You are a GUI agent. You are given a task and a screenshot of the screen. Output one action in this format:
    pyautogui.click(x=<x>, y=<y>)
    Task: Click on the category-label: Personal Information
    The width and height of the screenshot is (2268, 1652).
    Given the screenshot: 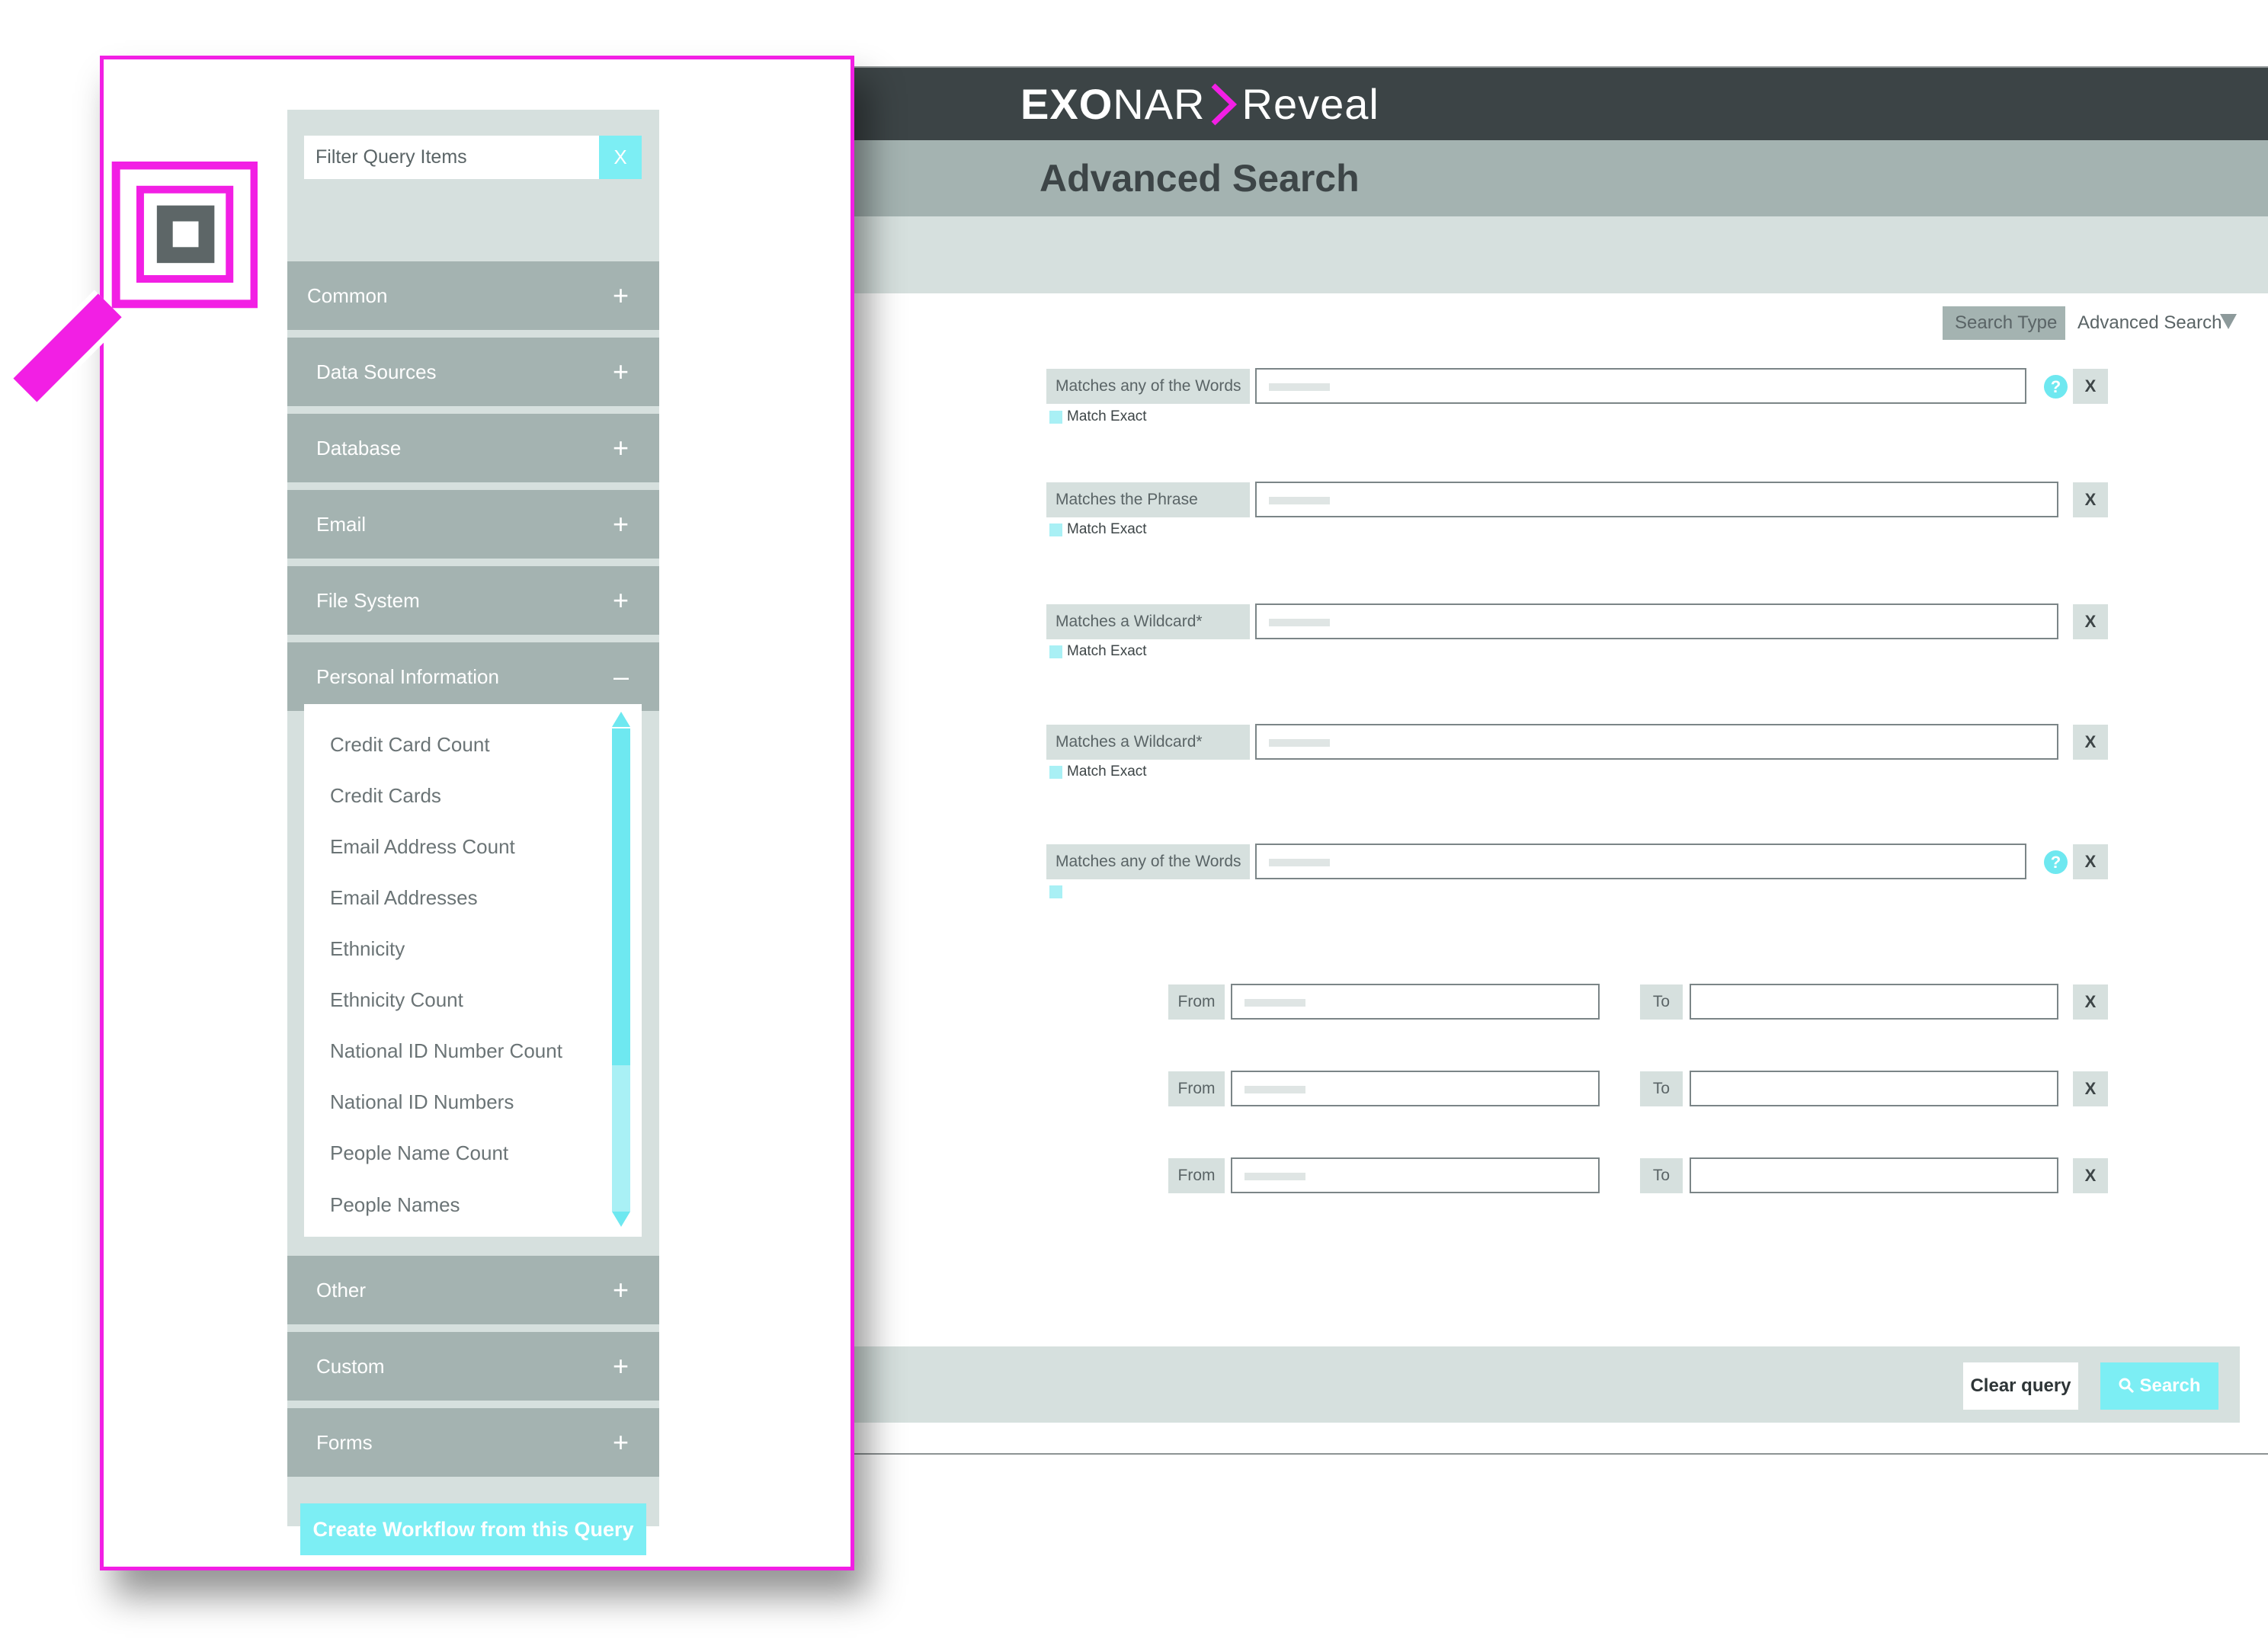 What is the action you would take?
    pyautogui.click(x=407, y=676)
    